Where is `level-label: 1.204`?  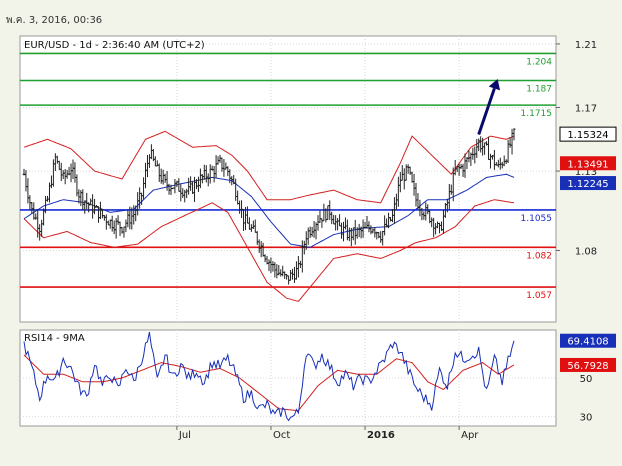 level-label: 1.204 is located at coordinates (539, 62).